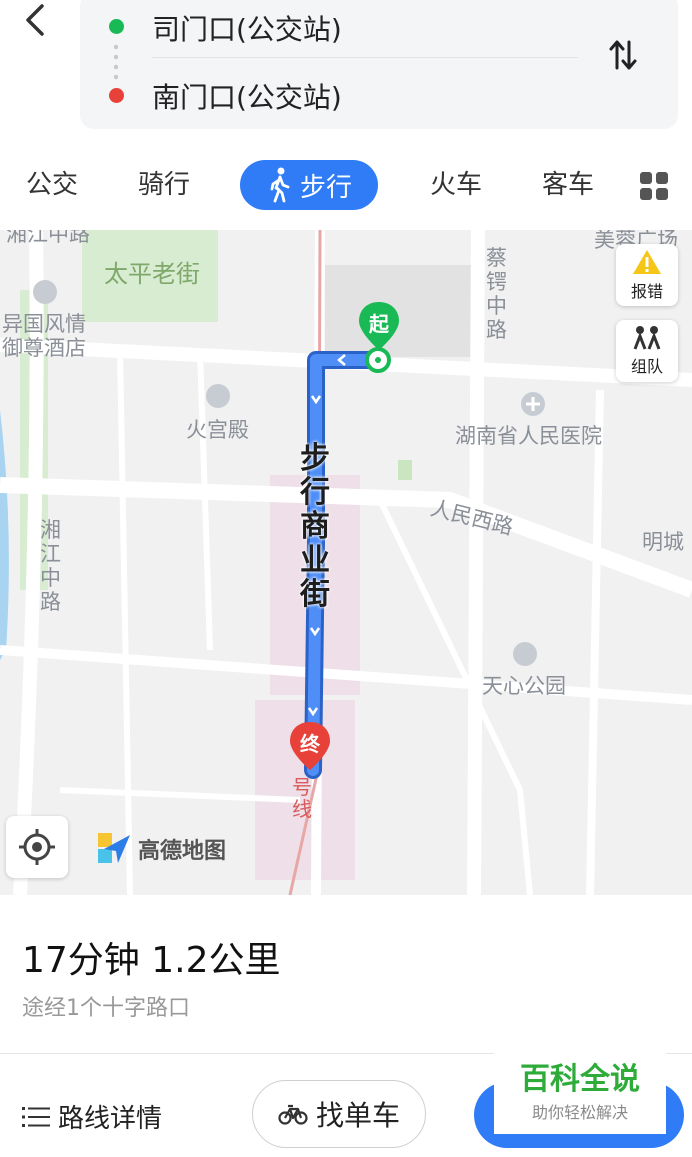 This screenshot has width=692, height=1157. I want to click on route-divider, so click(365, 57).